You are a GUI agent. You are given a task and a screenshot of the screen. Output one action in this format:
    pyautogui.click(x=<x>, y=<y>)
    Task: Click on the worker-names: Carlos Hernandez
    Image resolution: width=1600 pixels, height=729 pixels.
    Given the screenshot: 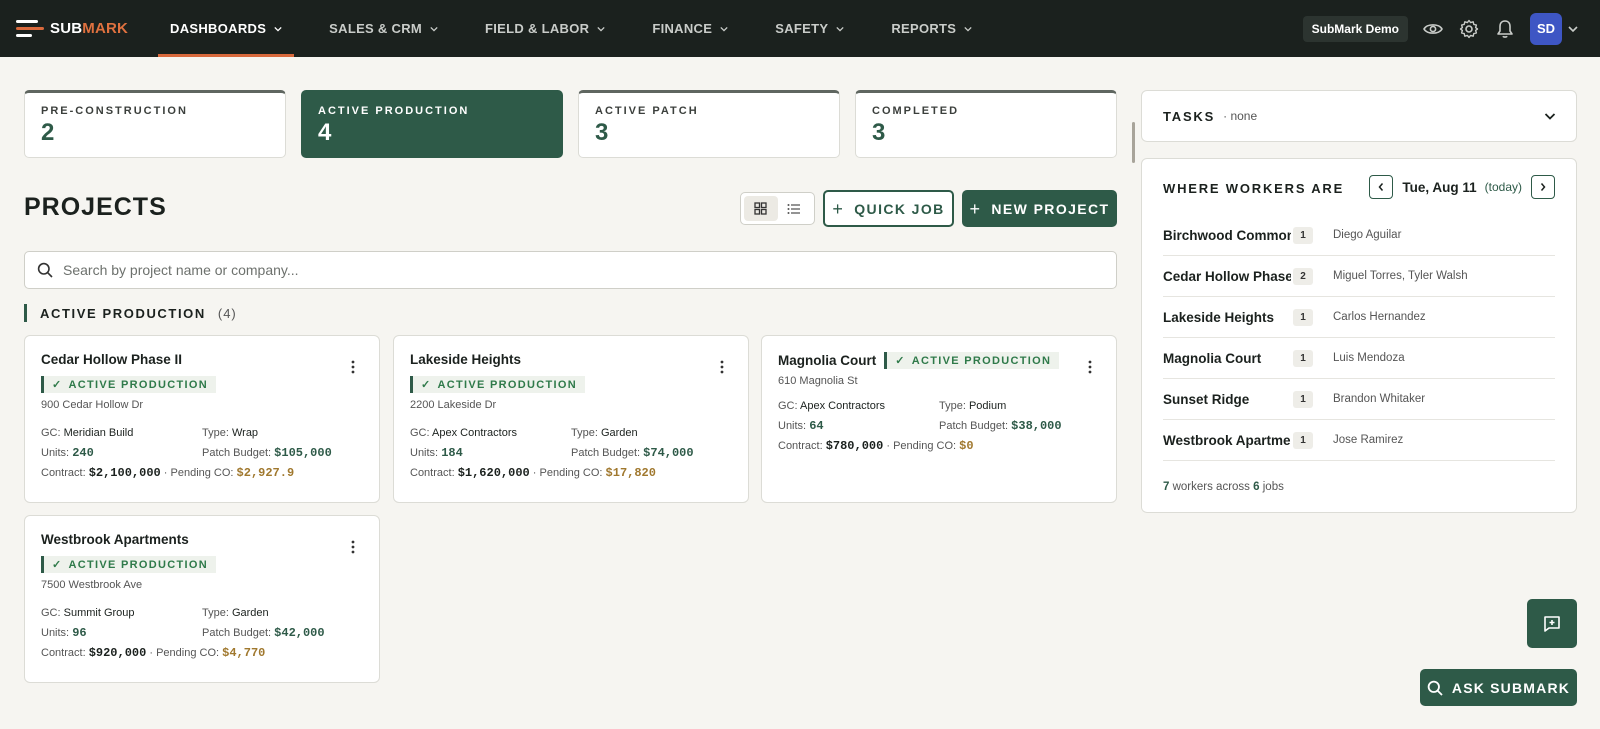 What is the action you would take?
    pyautogui.click(x=1379, y=317)
    